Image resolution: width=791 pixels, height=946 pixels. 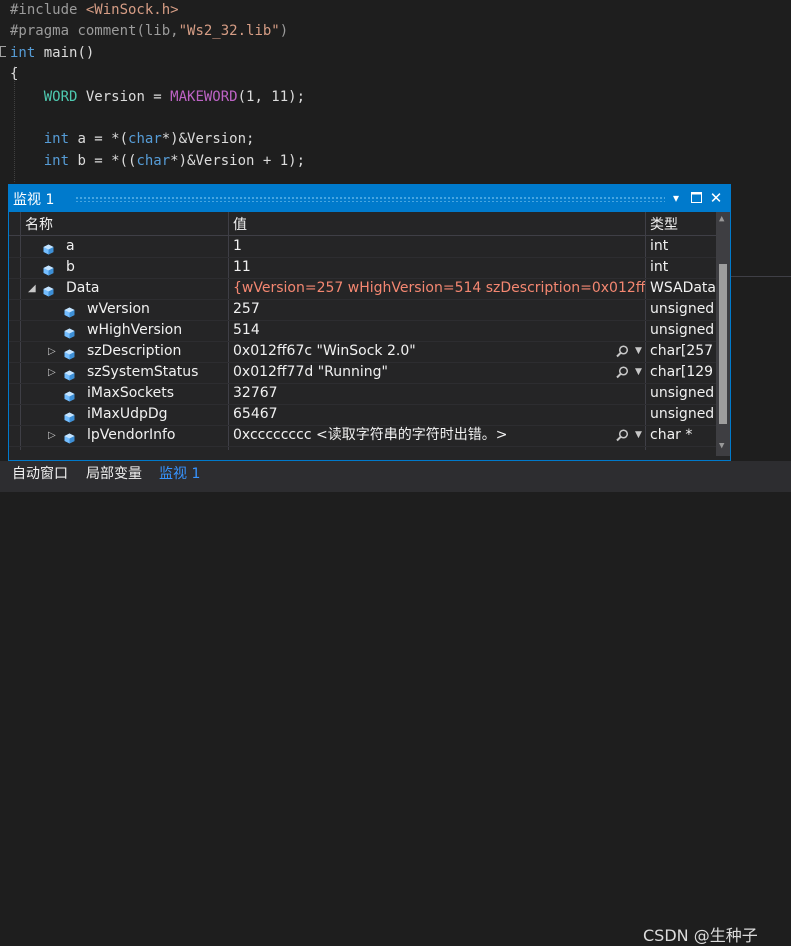 What do you see at coordinates (696, 198) in the screenshot?
I see `maximize-icon` at bounding box center [696, 198].